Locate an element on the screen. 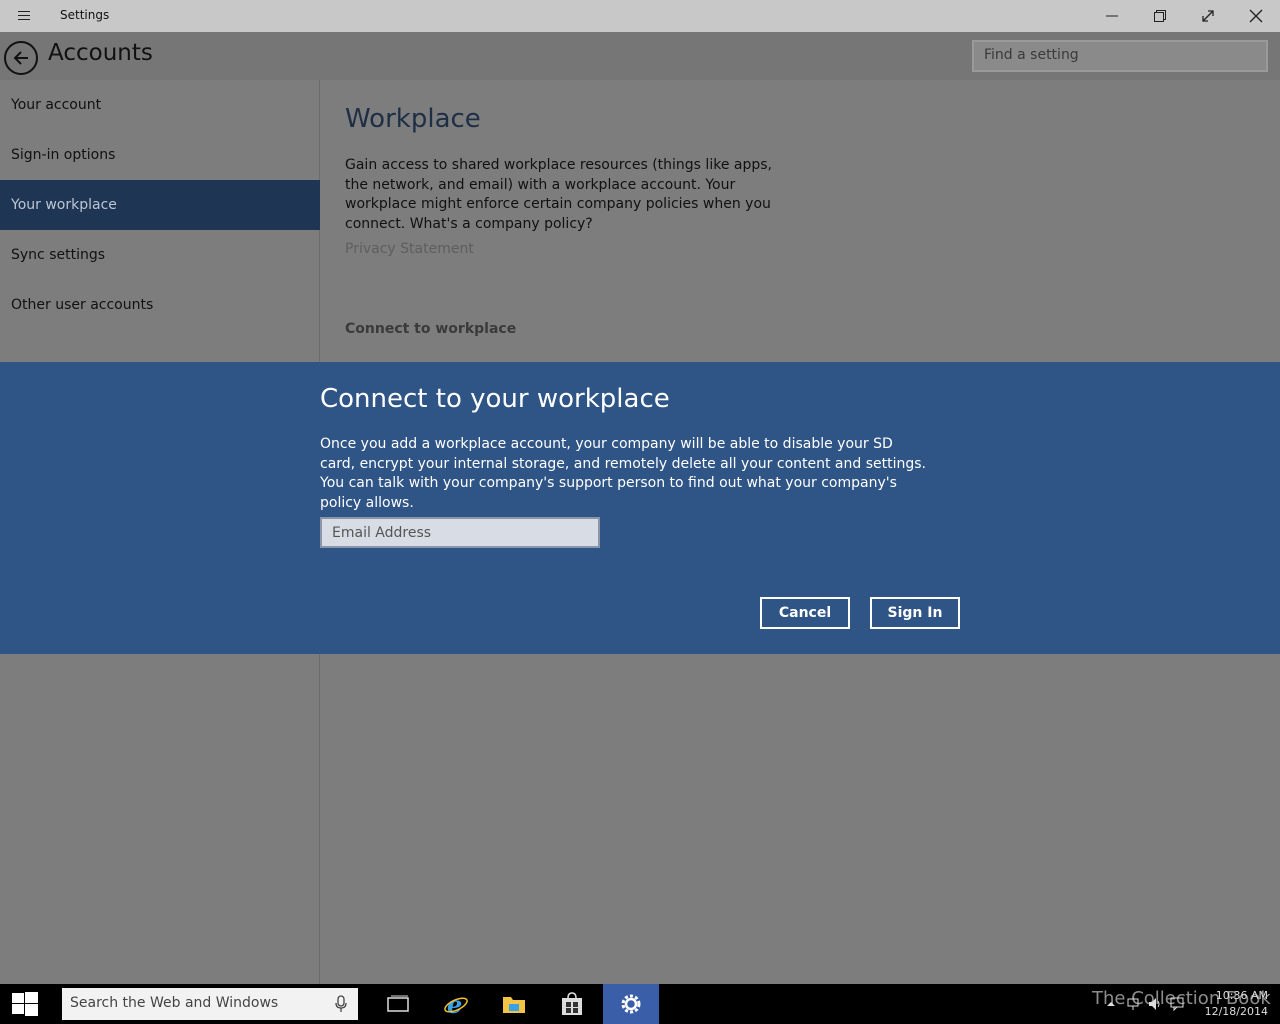 The image size is (1280, 1024). internet-explorer-icon: e is located at coordinates (456, 1004).